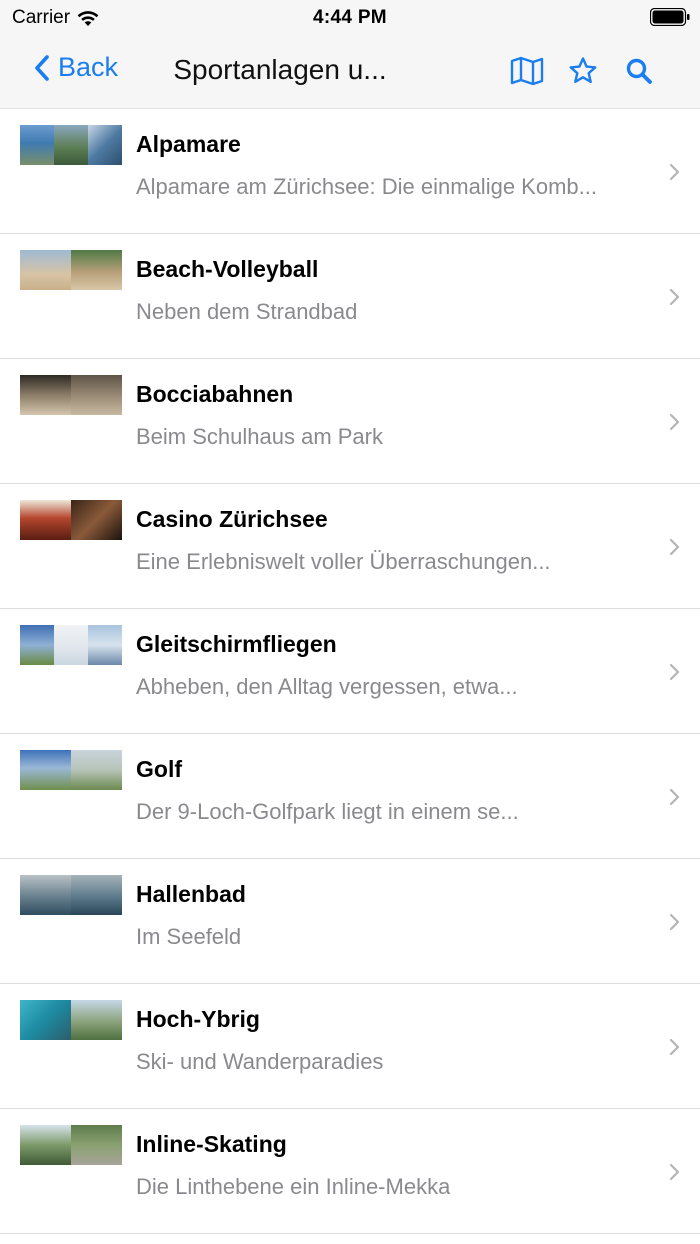 This screenshot has height=1244, width=700. I want to click on item-title: Gleitschirmfliegen, so click(236, 644).